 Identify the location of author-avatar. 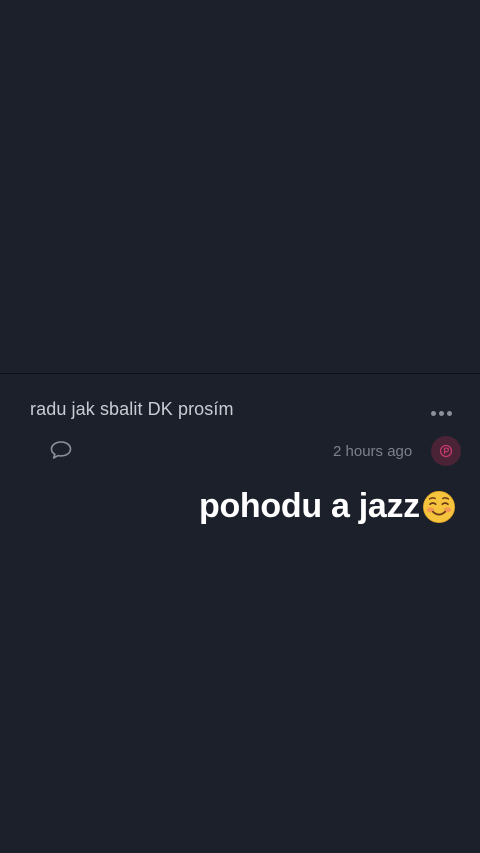
(446, 451).